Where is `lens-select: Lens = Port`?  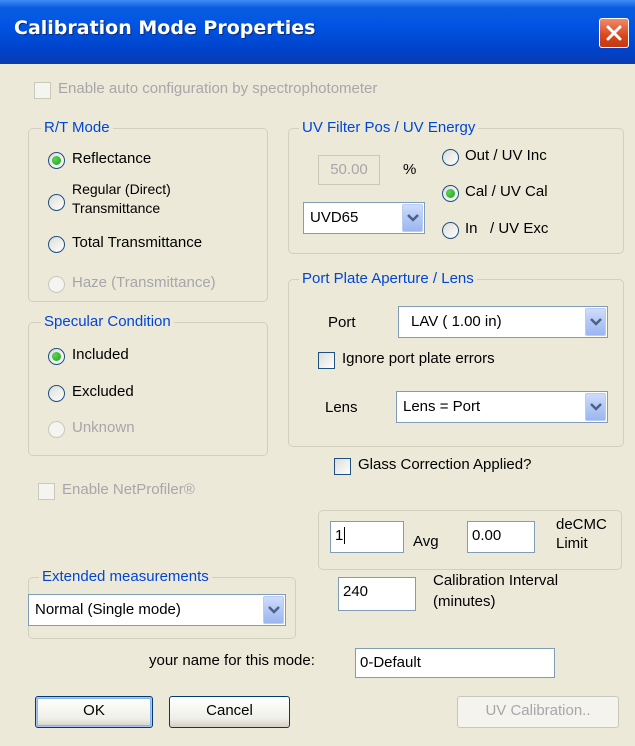 lens-select: Lens = Port is located at coordinates (502, 407).